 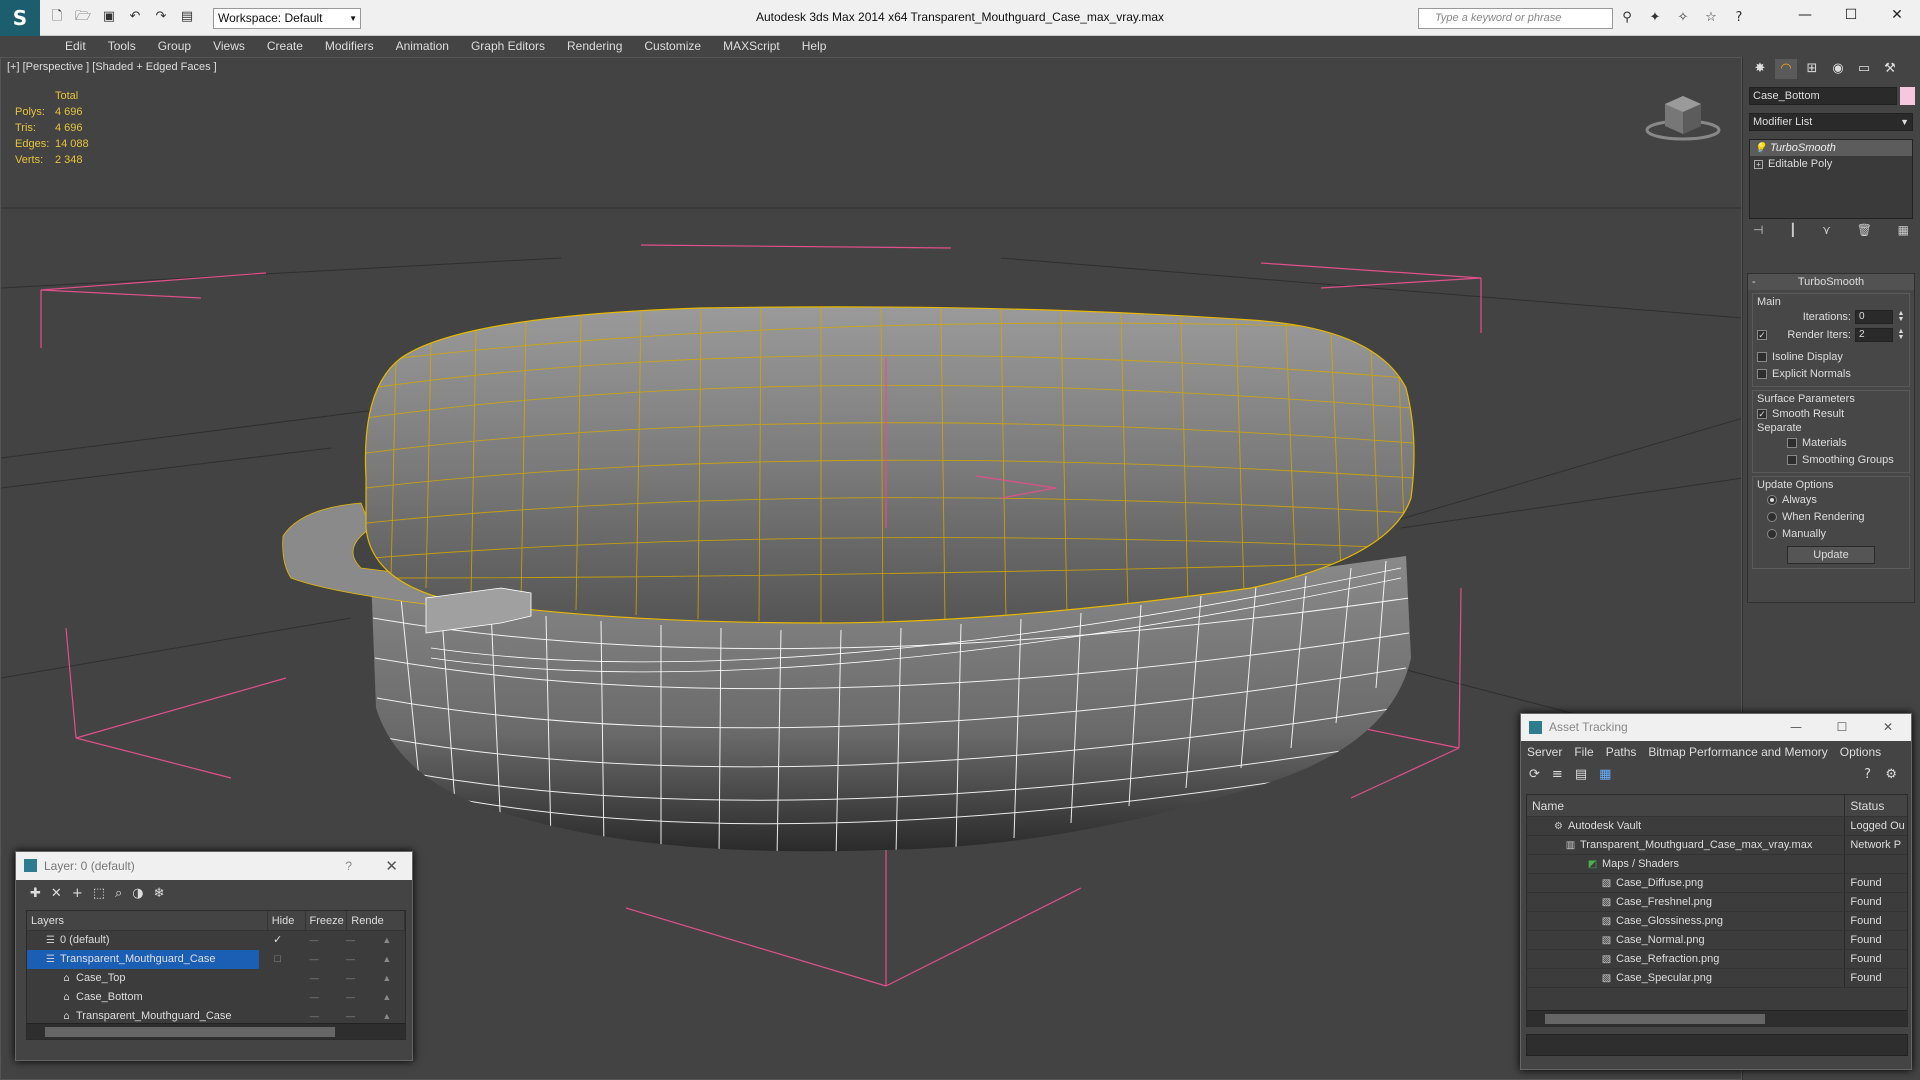 What do you see at coordinates (349, 46) in the screenshot?
I see `menu-modifiers: Modifiers` at bounding box center [349, 46].